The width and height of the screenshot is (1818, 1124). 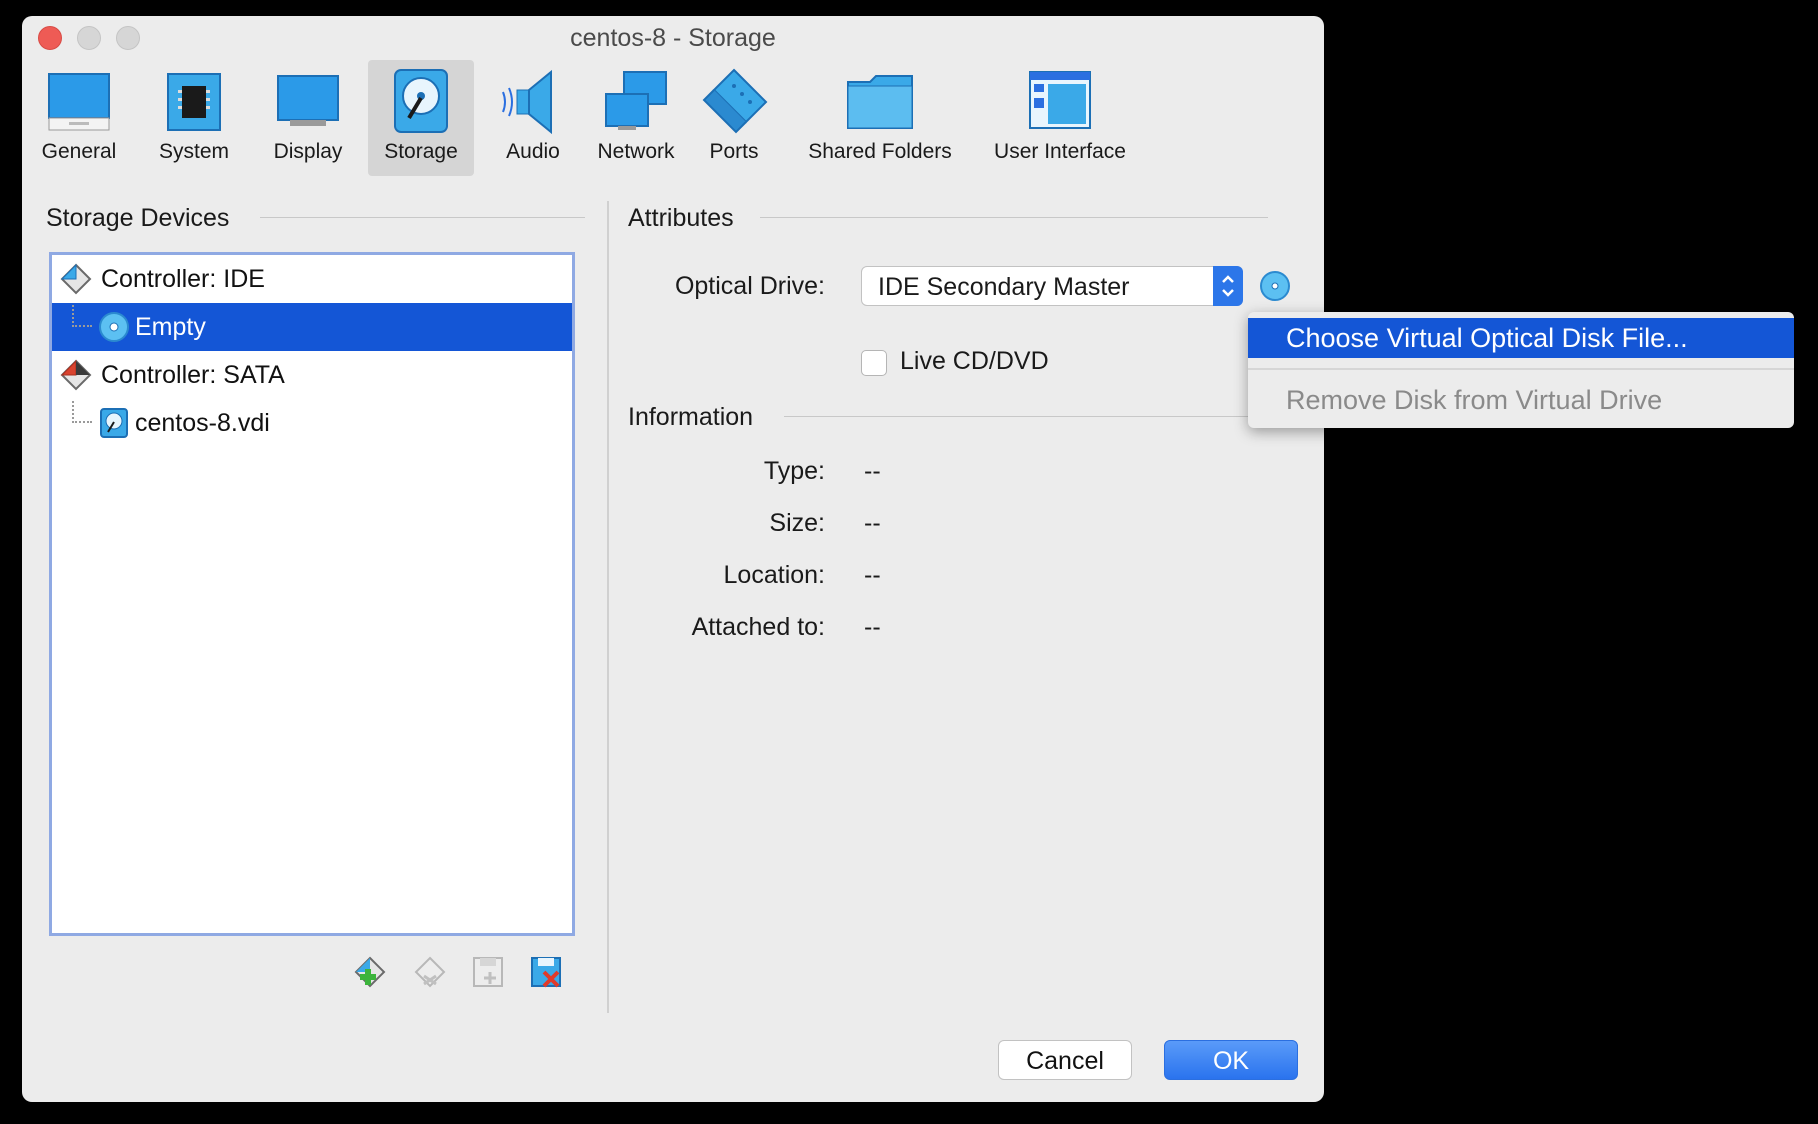 I want to click on menu-item-remove-disk: Remove Disk from Virtual Drive, so click(x=1521, y=400).